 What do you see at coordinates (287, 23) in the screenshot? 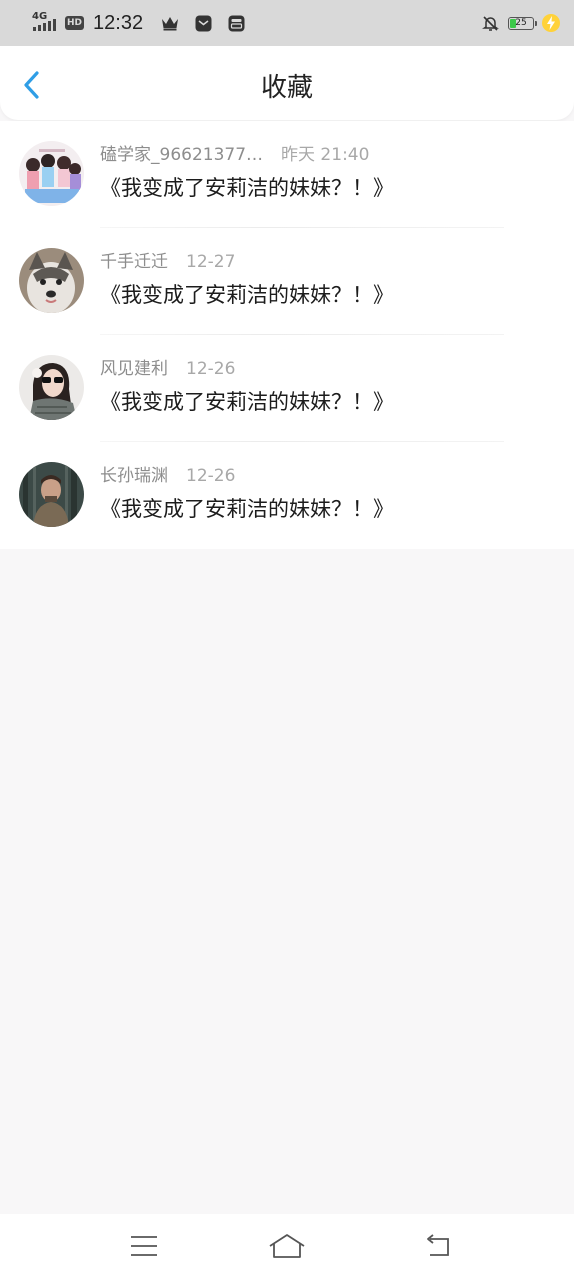
I see `status-bar: 4G HD 12:32 25` at bounding box center [287, 23].